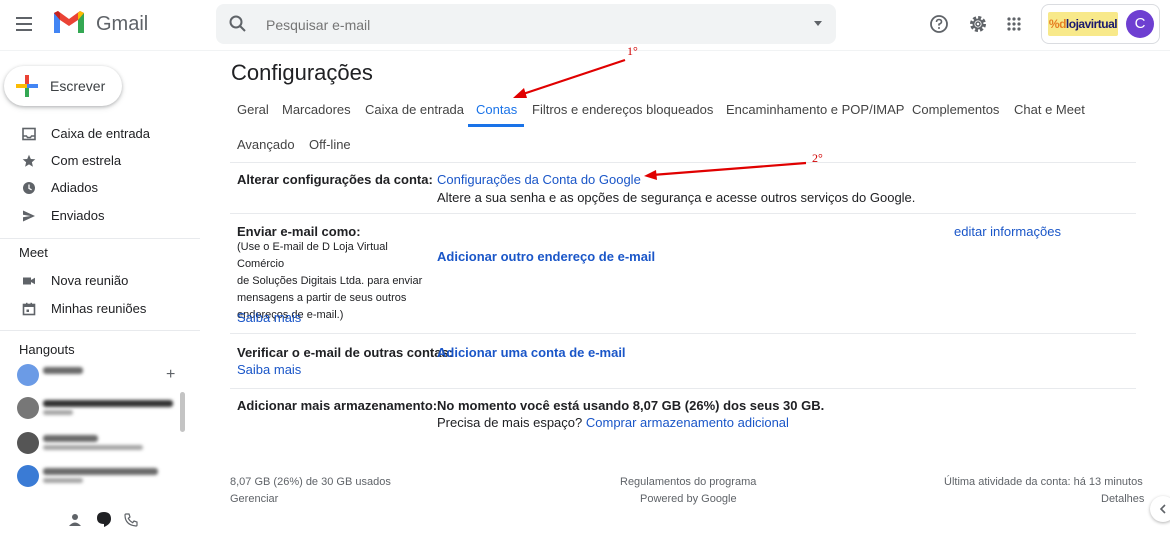 The width and height of the screenshot is (1170, 535). I want to click on send-as-label: Enviar e-mail como:, so click(299, 231).